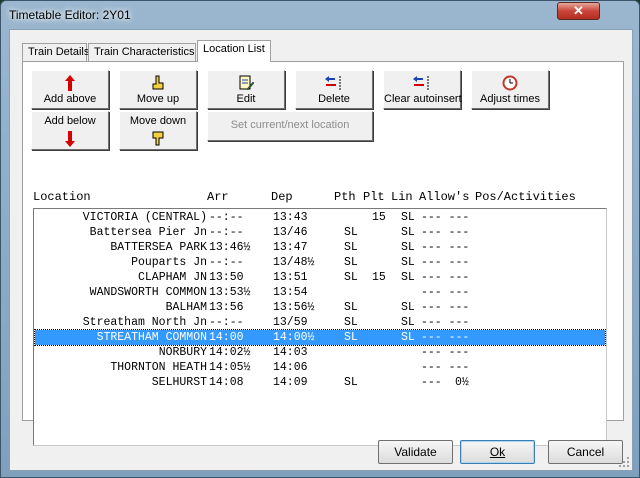 The width and height of the screenshot is (640, 478). Describe the element at coordinates (334, 83) in the screenshot. I see `delete-entry-icon` at that location.